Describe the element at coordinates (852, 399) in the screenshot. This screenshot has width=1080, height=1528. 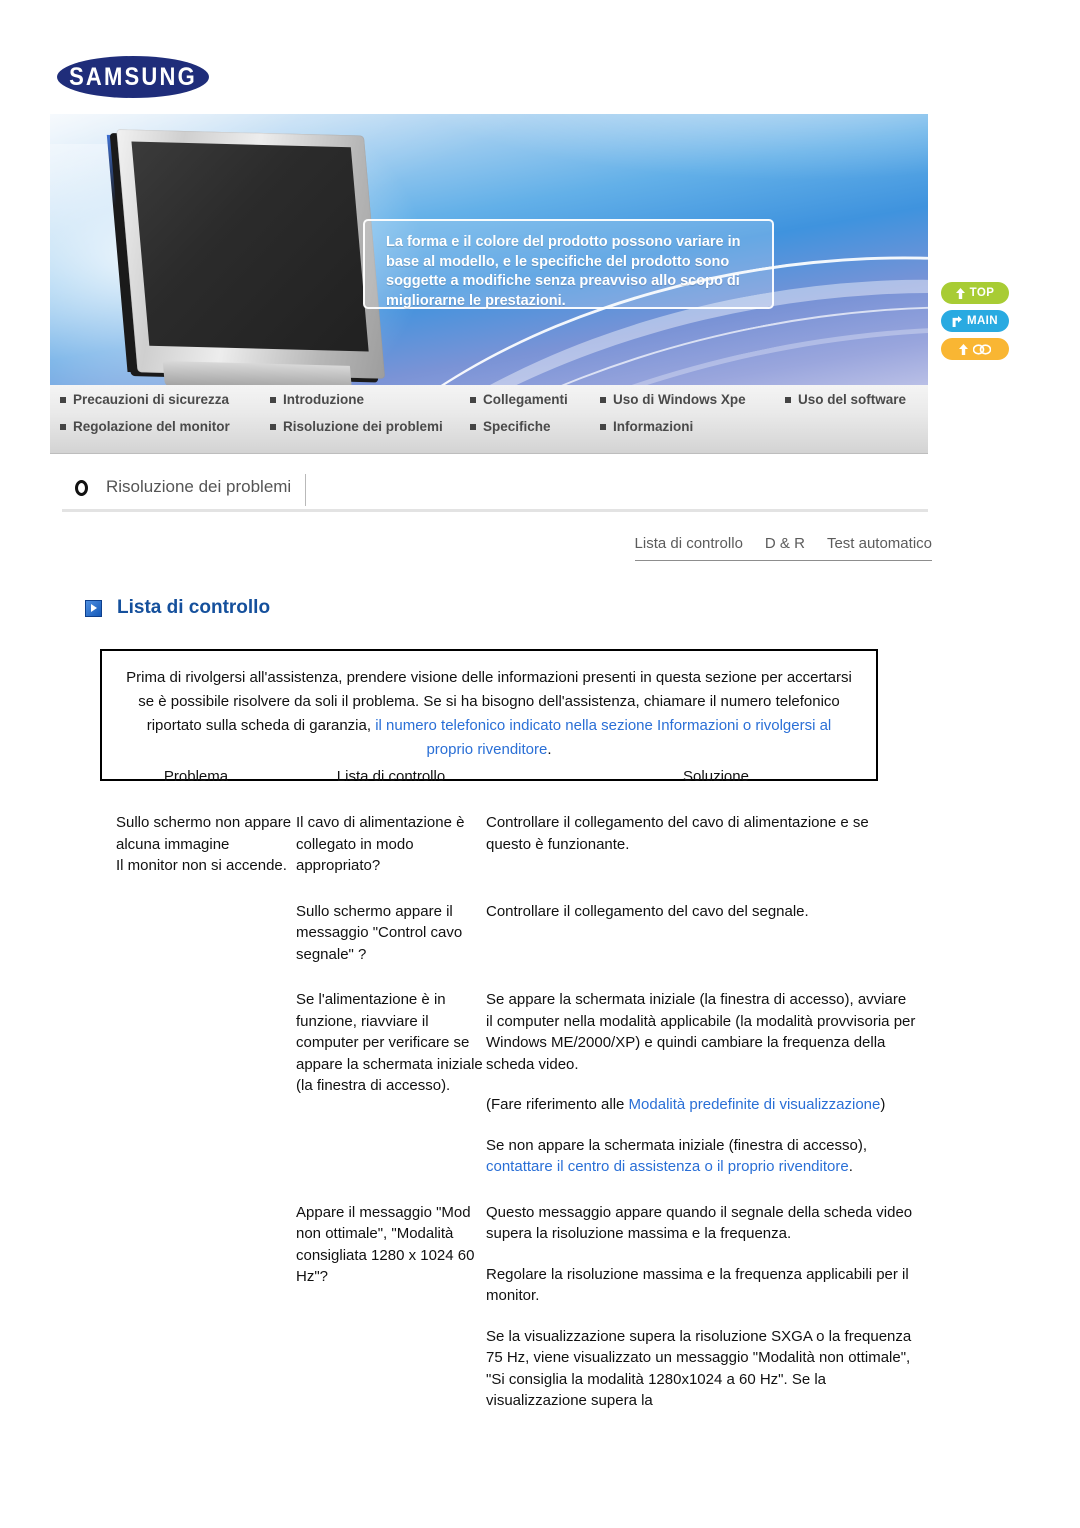
I see `nav-item-label: Uso del software` at that location.